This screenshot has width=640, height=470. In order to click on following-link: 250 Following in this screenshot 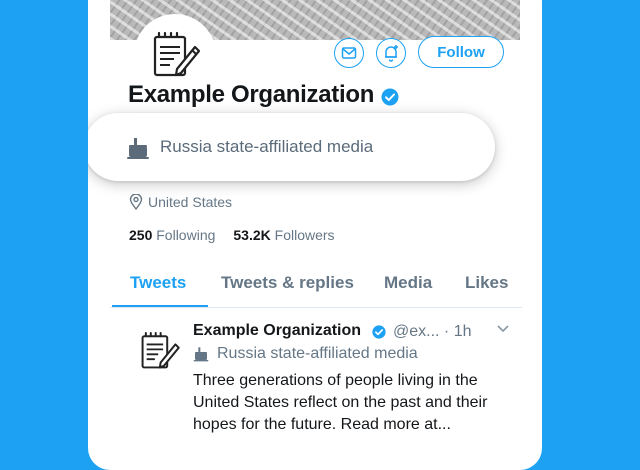, I will do `click(172, 235)`.